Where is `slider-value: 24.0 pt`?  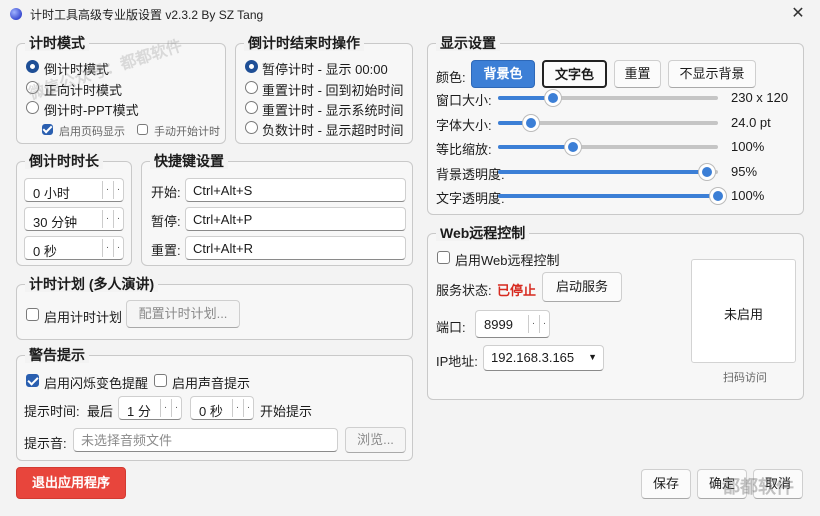
slider-value: 24.0 pt is located at coordinates (751, 122).